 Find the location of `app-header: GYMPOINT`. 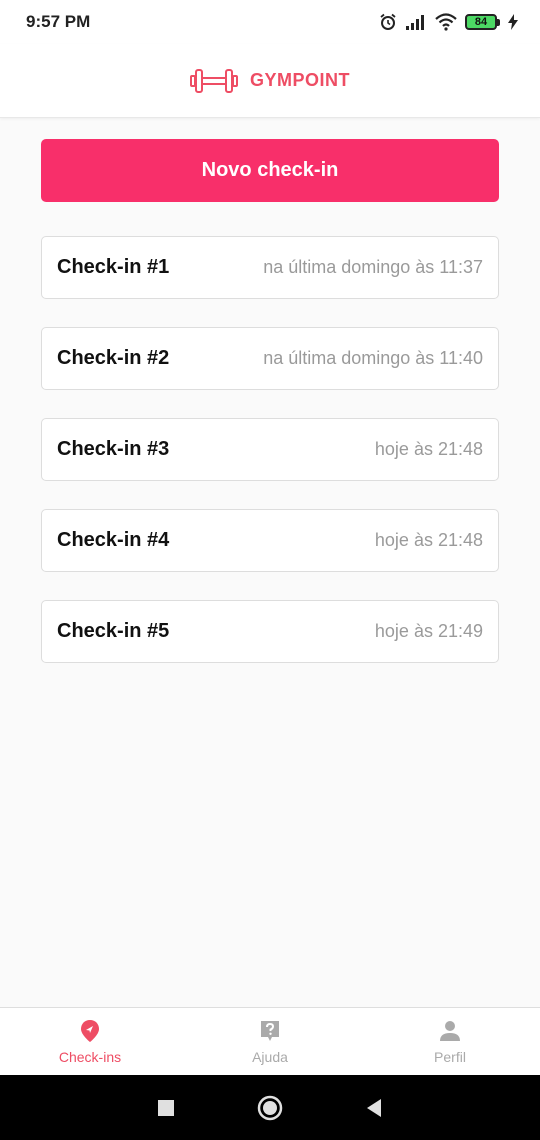

app-header: GYMPOINT is located at coordinates (270, 81).